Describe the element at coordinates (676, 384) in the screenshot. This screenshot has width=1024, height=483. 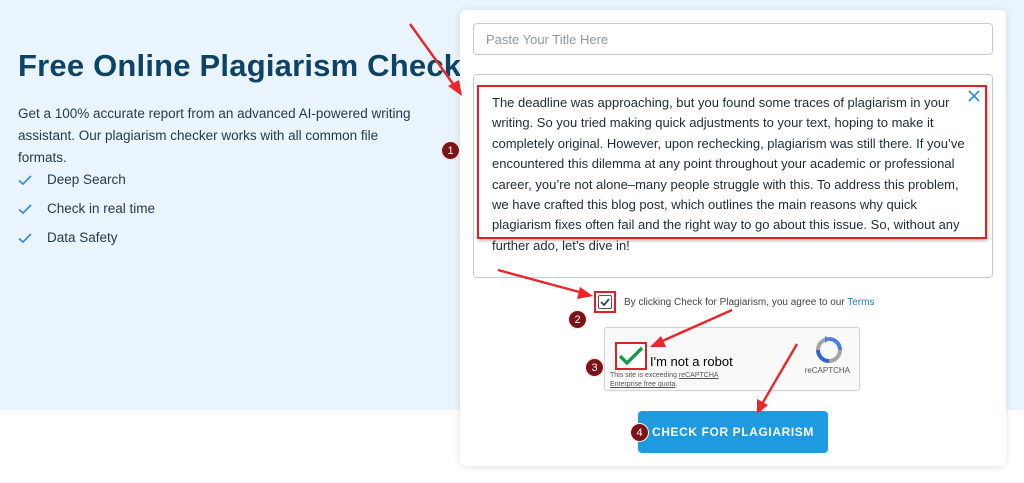
I see `quota-note-suffix: .` at that location.